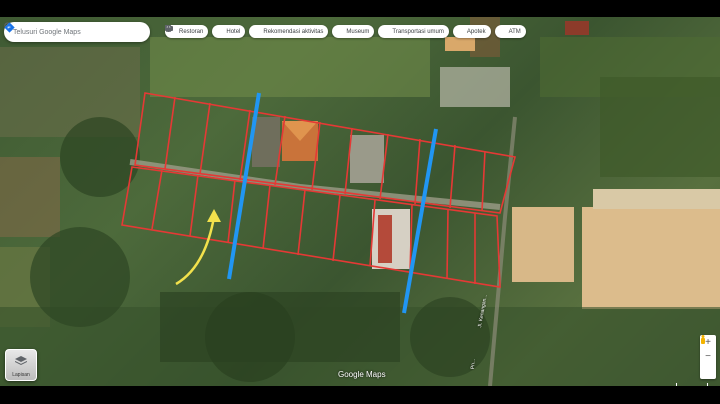 The image size is (720, 404). I want to click on street-view-pegman-icon, so click(708, 356).